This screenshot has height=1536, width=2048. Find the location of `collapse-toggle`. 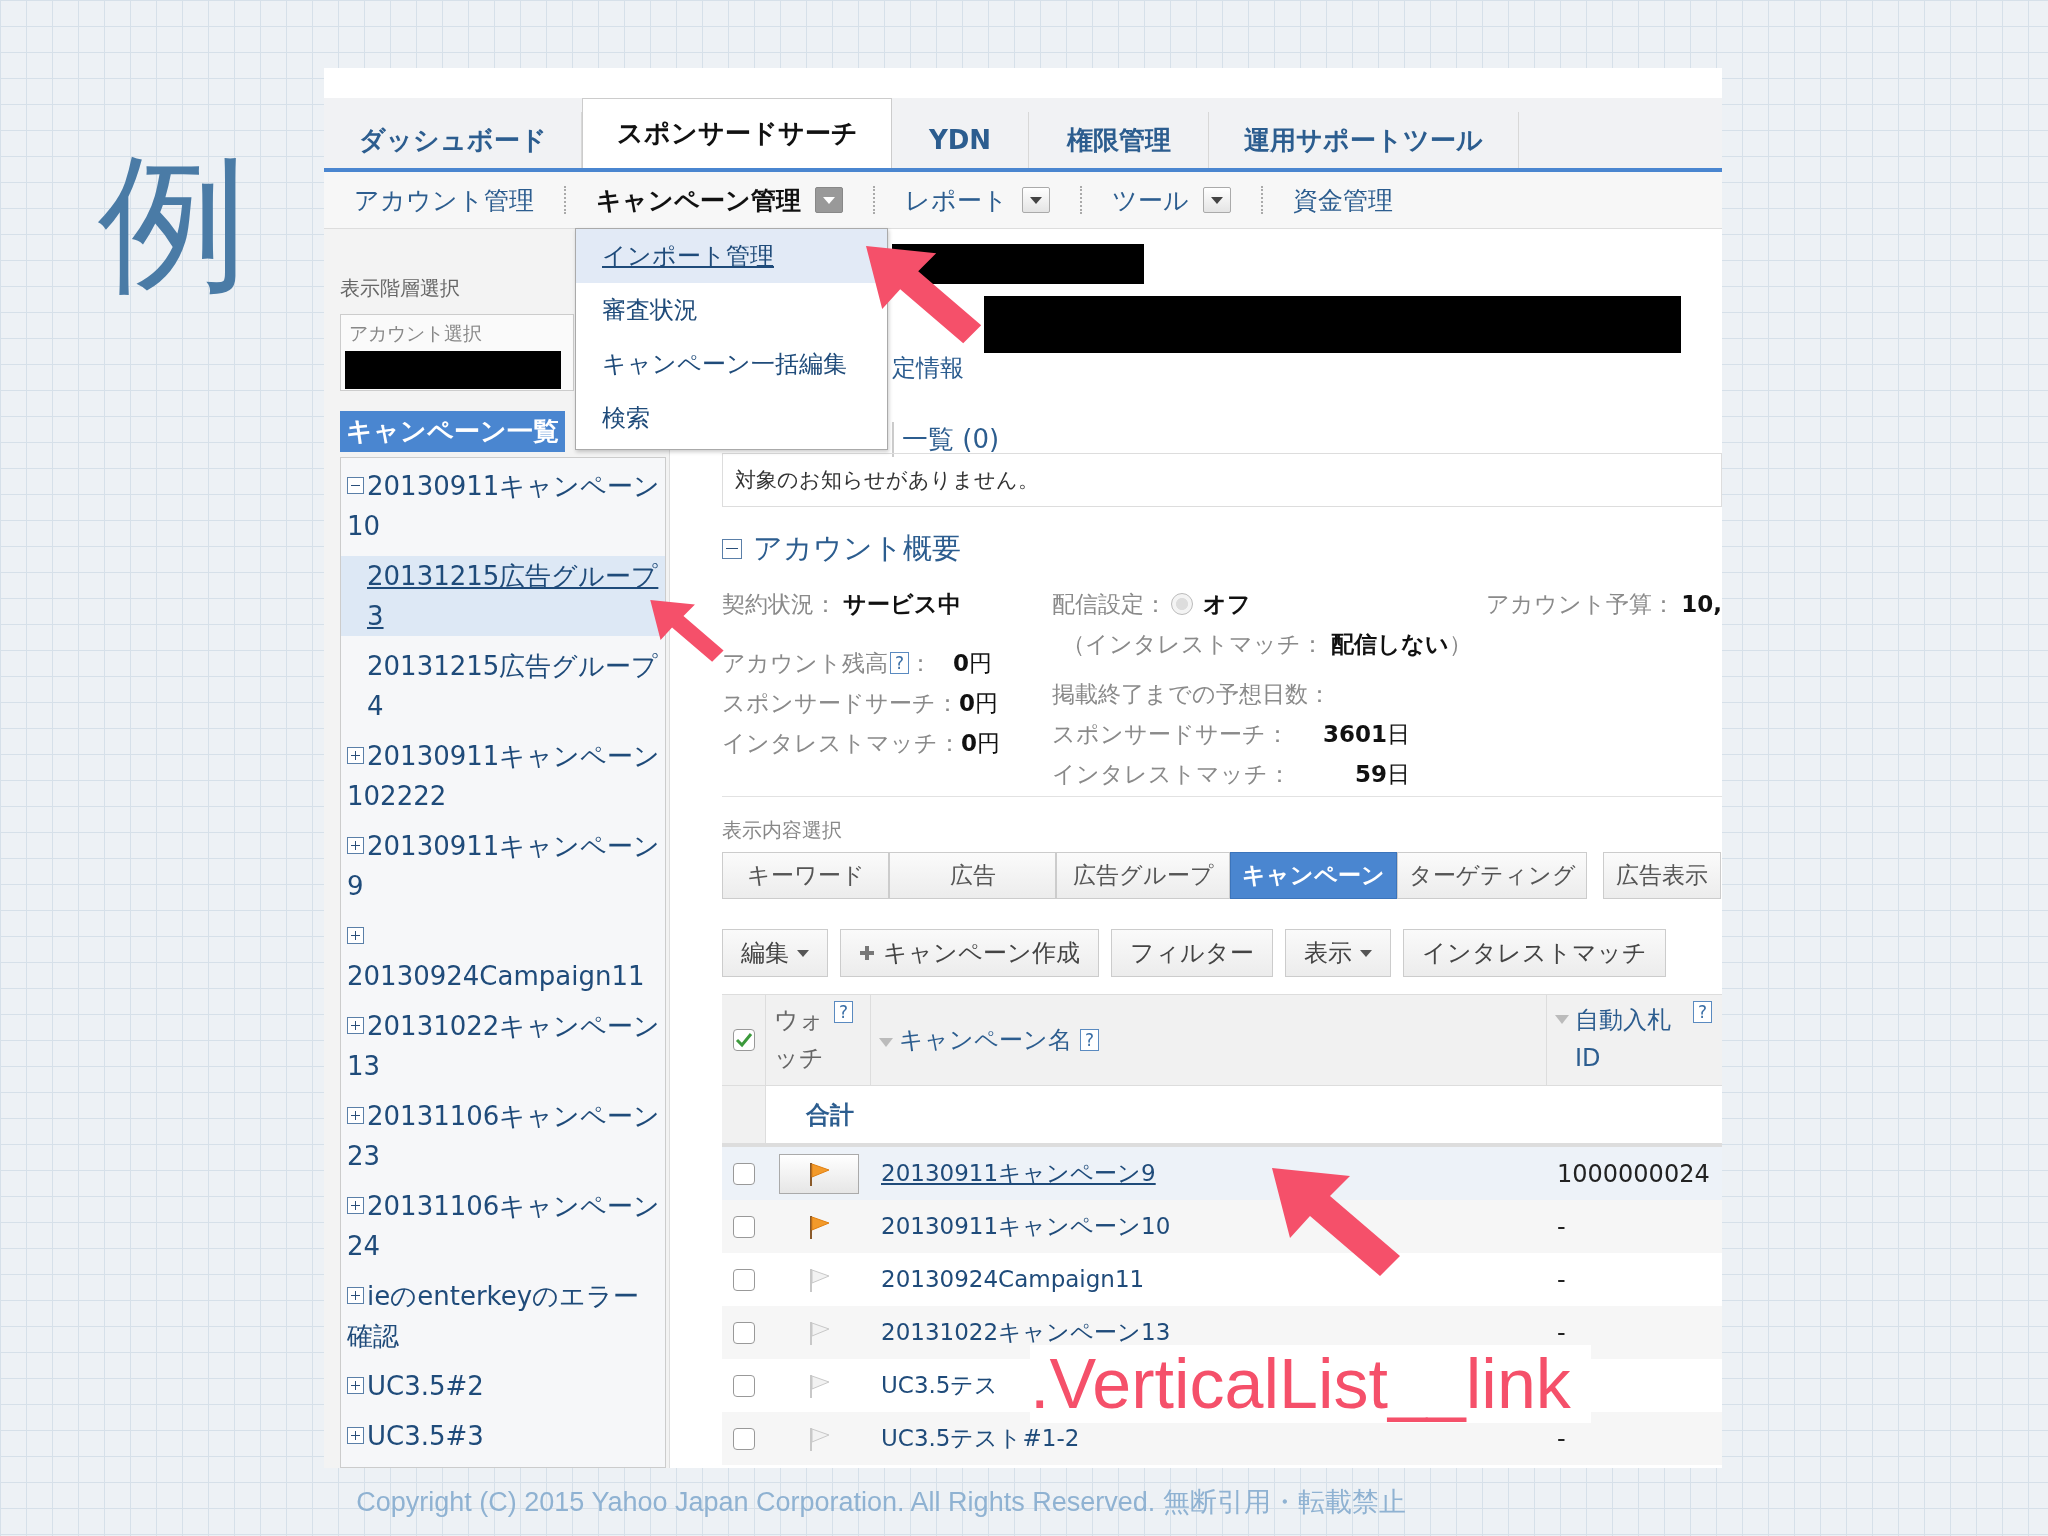

collapse-toggle is located at coordinates (732, 549).